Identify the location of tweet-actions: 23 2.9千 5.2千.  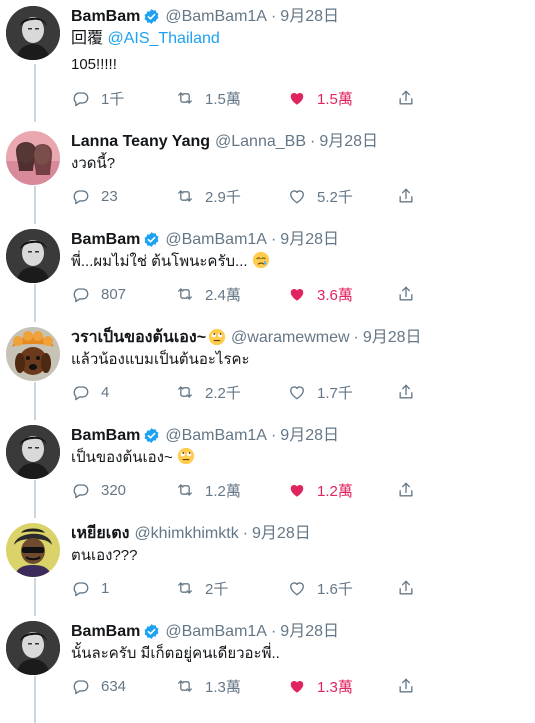
(251, 196).